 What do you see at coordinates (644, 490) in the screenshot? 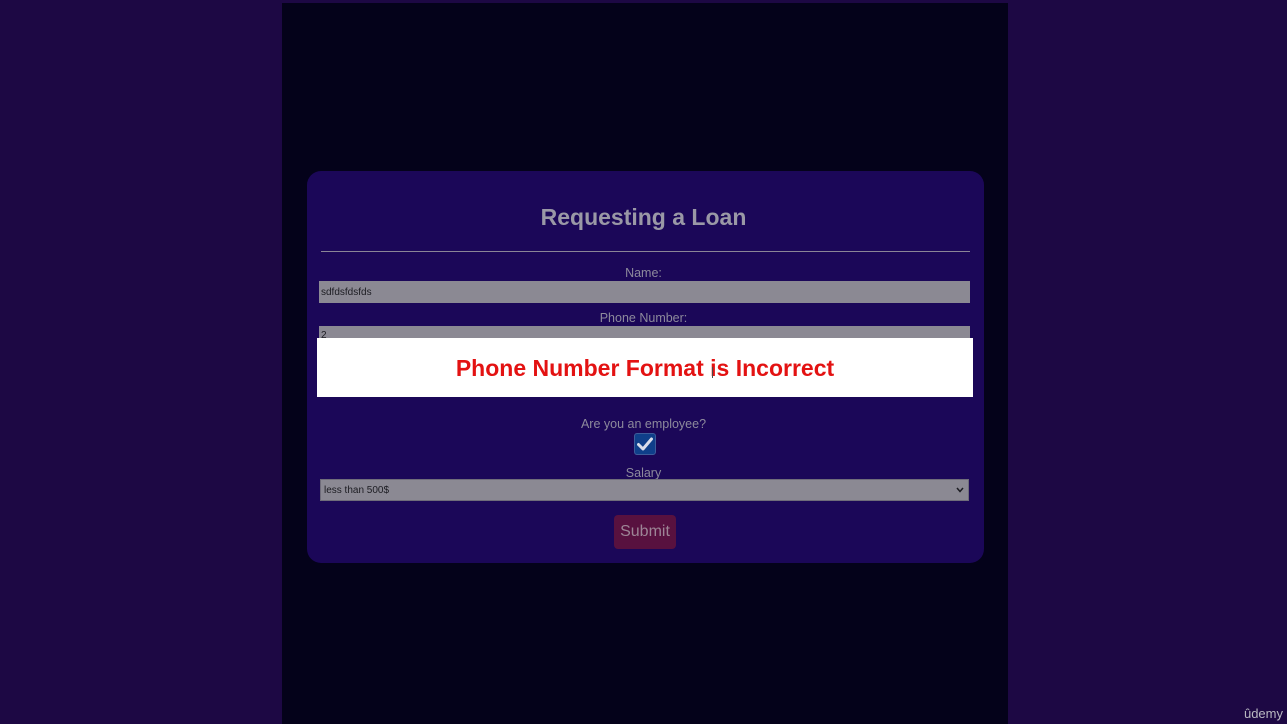
I see `salary-select: less than 500$` at bounding box center [644, 490].